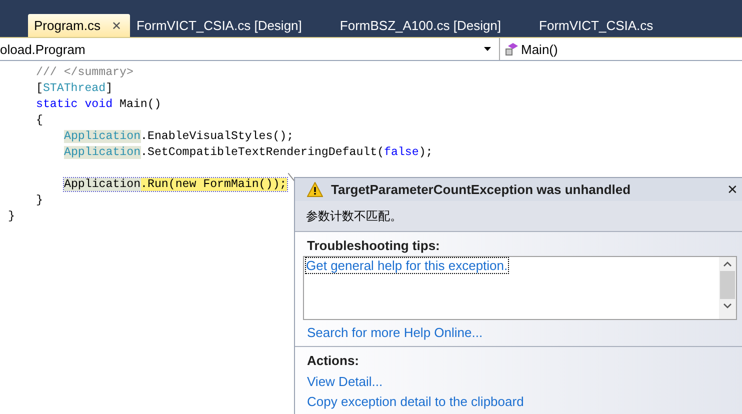 This screenshot has width=742, height=414. What do you see at coordinates (315, 189) in the screenshot?
I see `warning-icon` at bounding box center [315, 189].